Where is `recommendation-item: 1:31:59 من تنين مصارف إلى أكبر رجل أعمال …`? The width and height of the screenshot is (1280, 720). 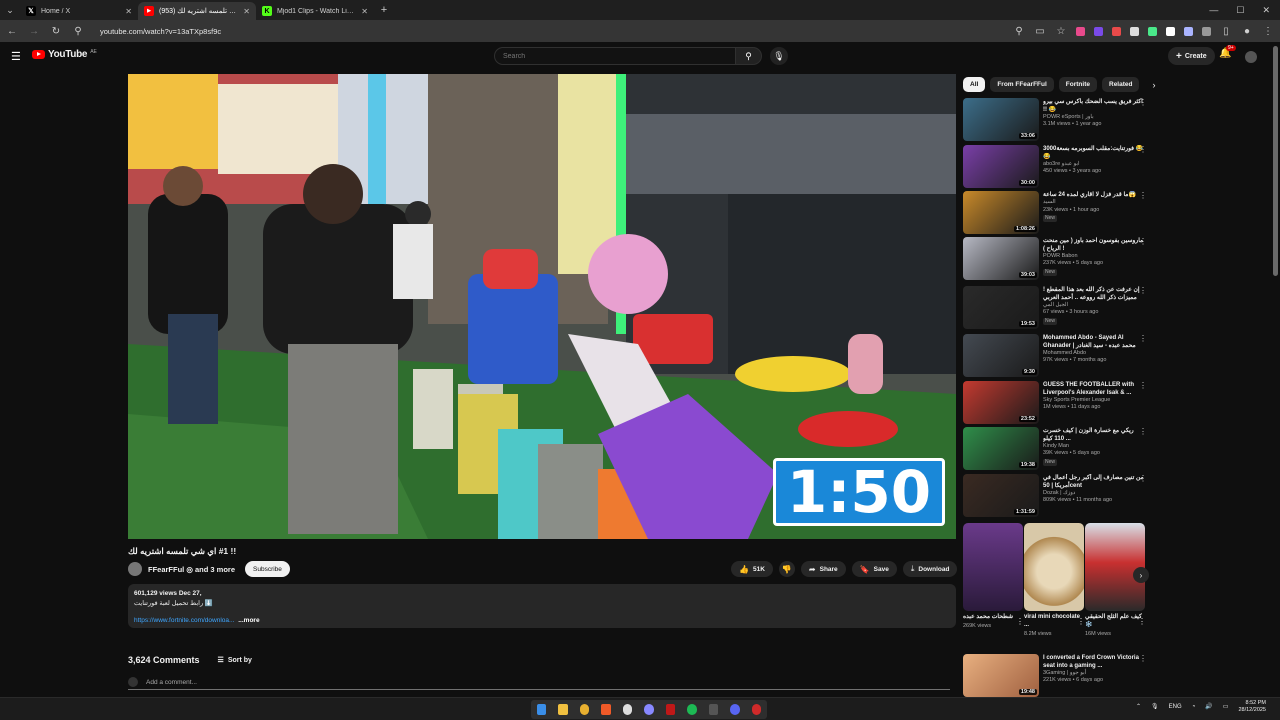
recommendation-item: 1:31:59 من تنين مصارف إلى أكبر رجل أعمال … is located at coordinates (1055, 496).